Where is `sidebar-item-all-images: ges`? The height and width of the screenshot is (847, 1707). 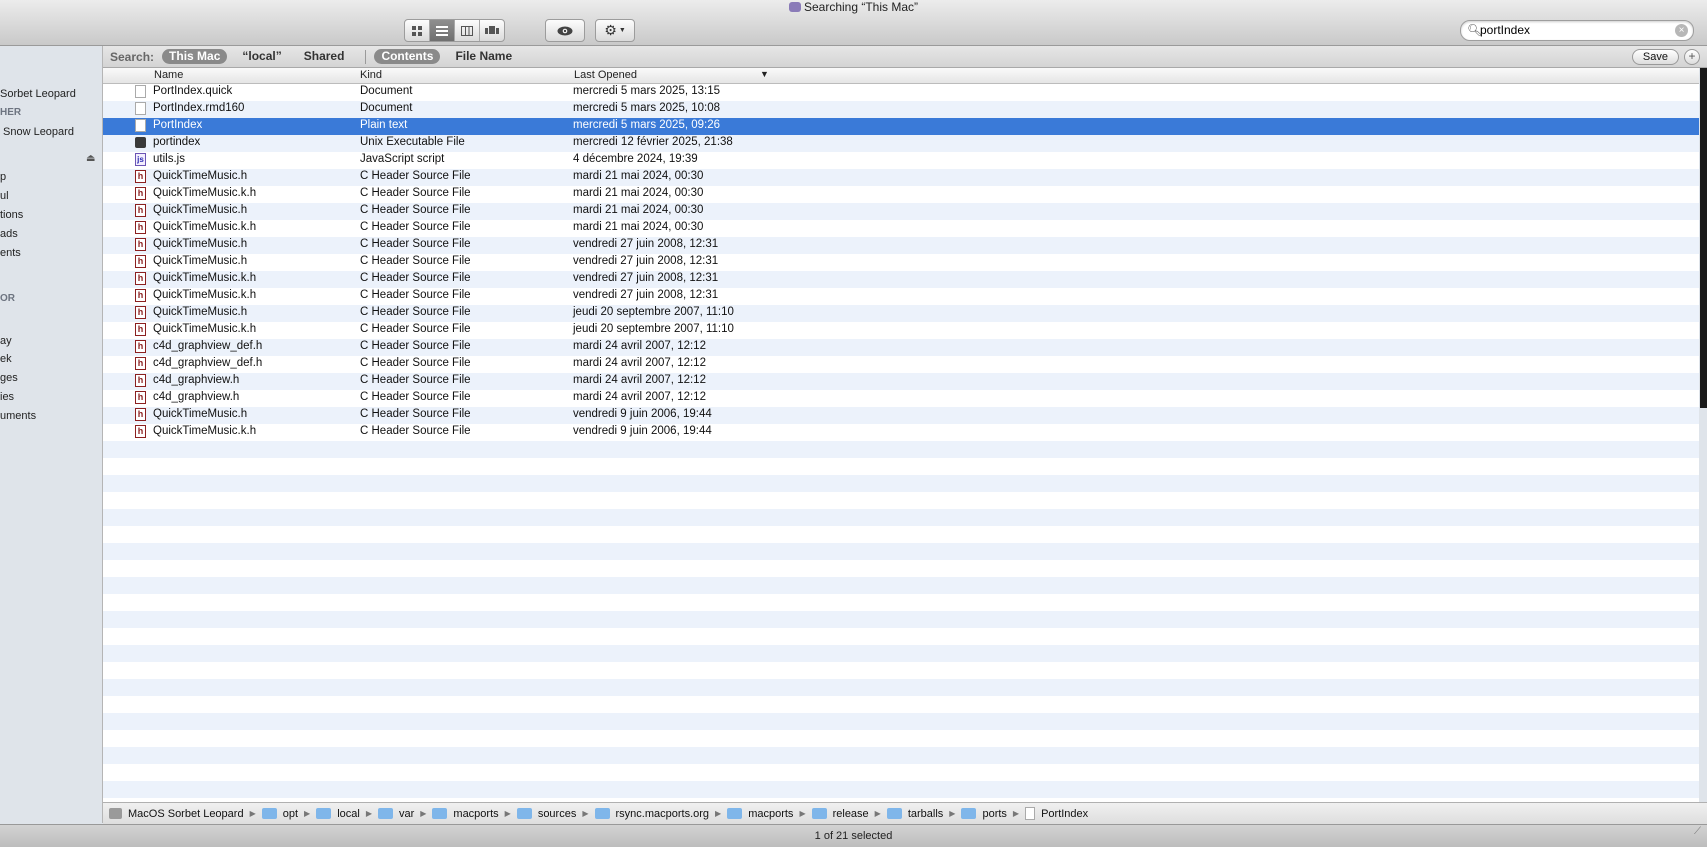 sidebar-item-all-images: ges is located at coordinates (9, 378).